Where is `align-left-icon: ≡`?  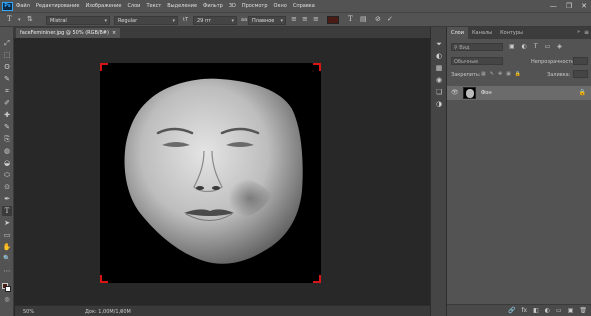
align-left-icon: ≡ is located at coordinates (294, 19).